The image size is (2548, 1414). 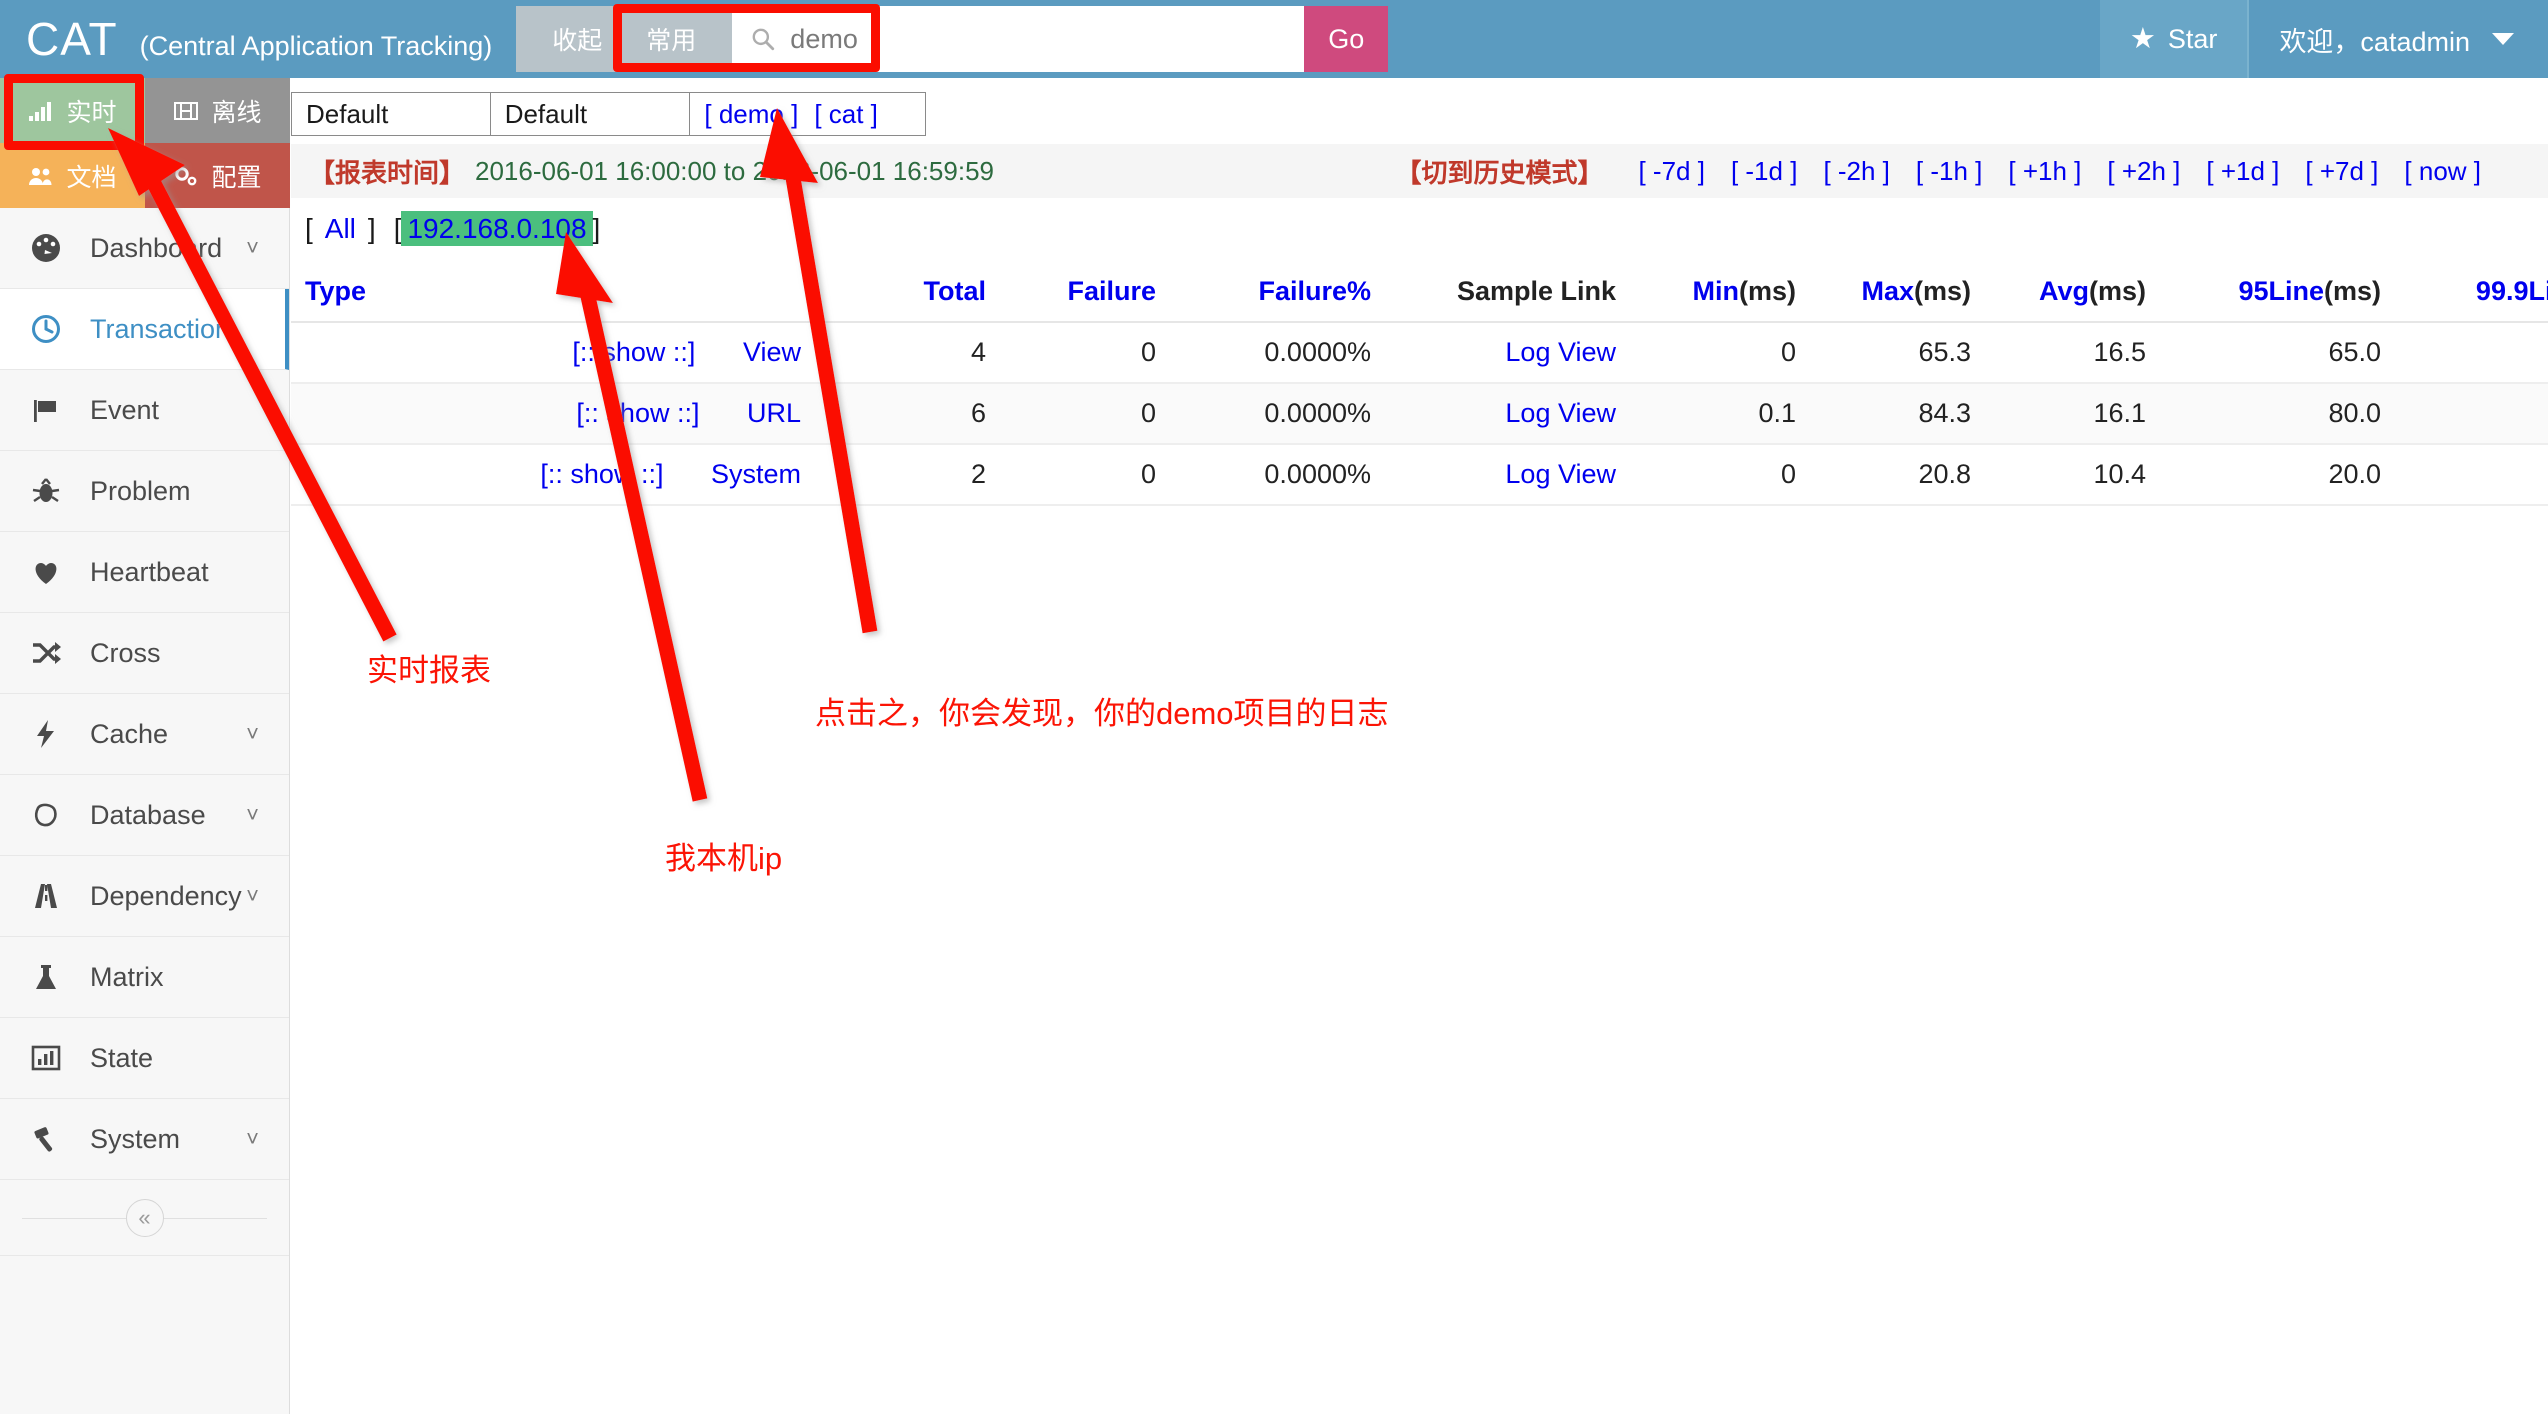 I want to click on col-header-failurep: Failure%, so click(x=1263, y=293).